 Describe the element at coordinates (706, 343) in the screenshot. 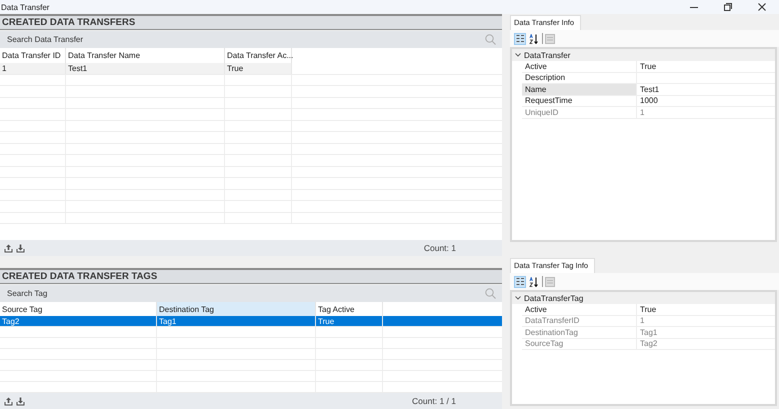

I see `property-value: Tag2` at that location.